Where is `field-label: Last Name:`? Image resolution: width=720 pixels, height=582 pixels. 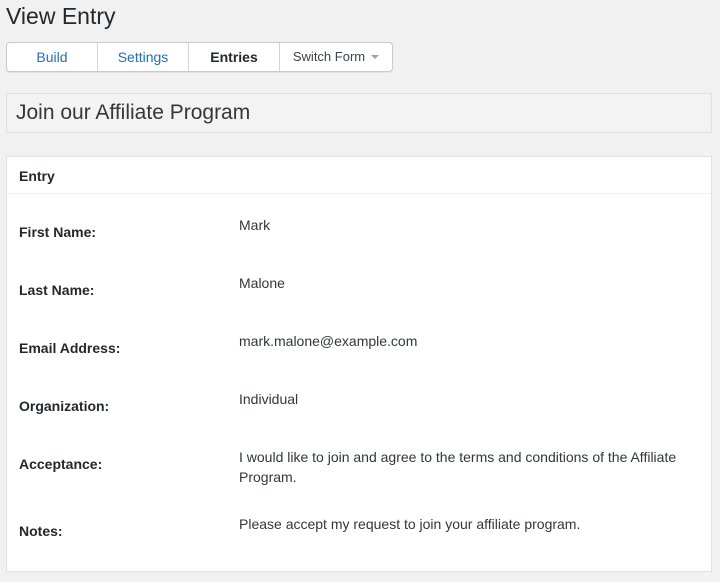 field-label: Last Name: is located at coordinates (57, 290).